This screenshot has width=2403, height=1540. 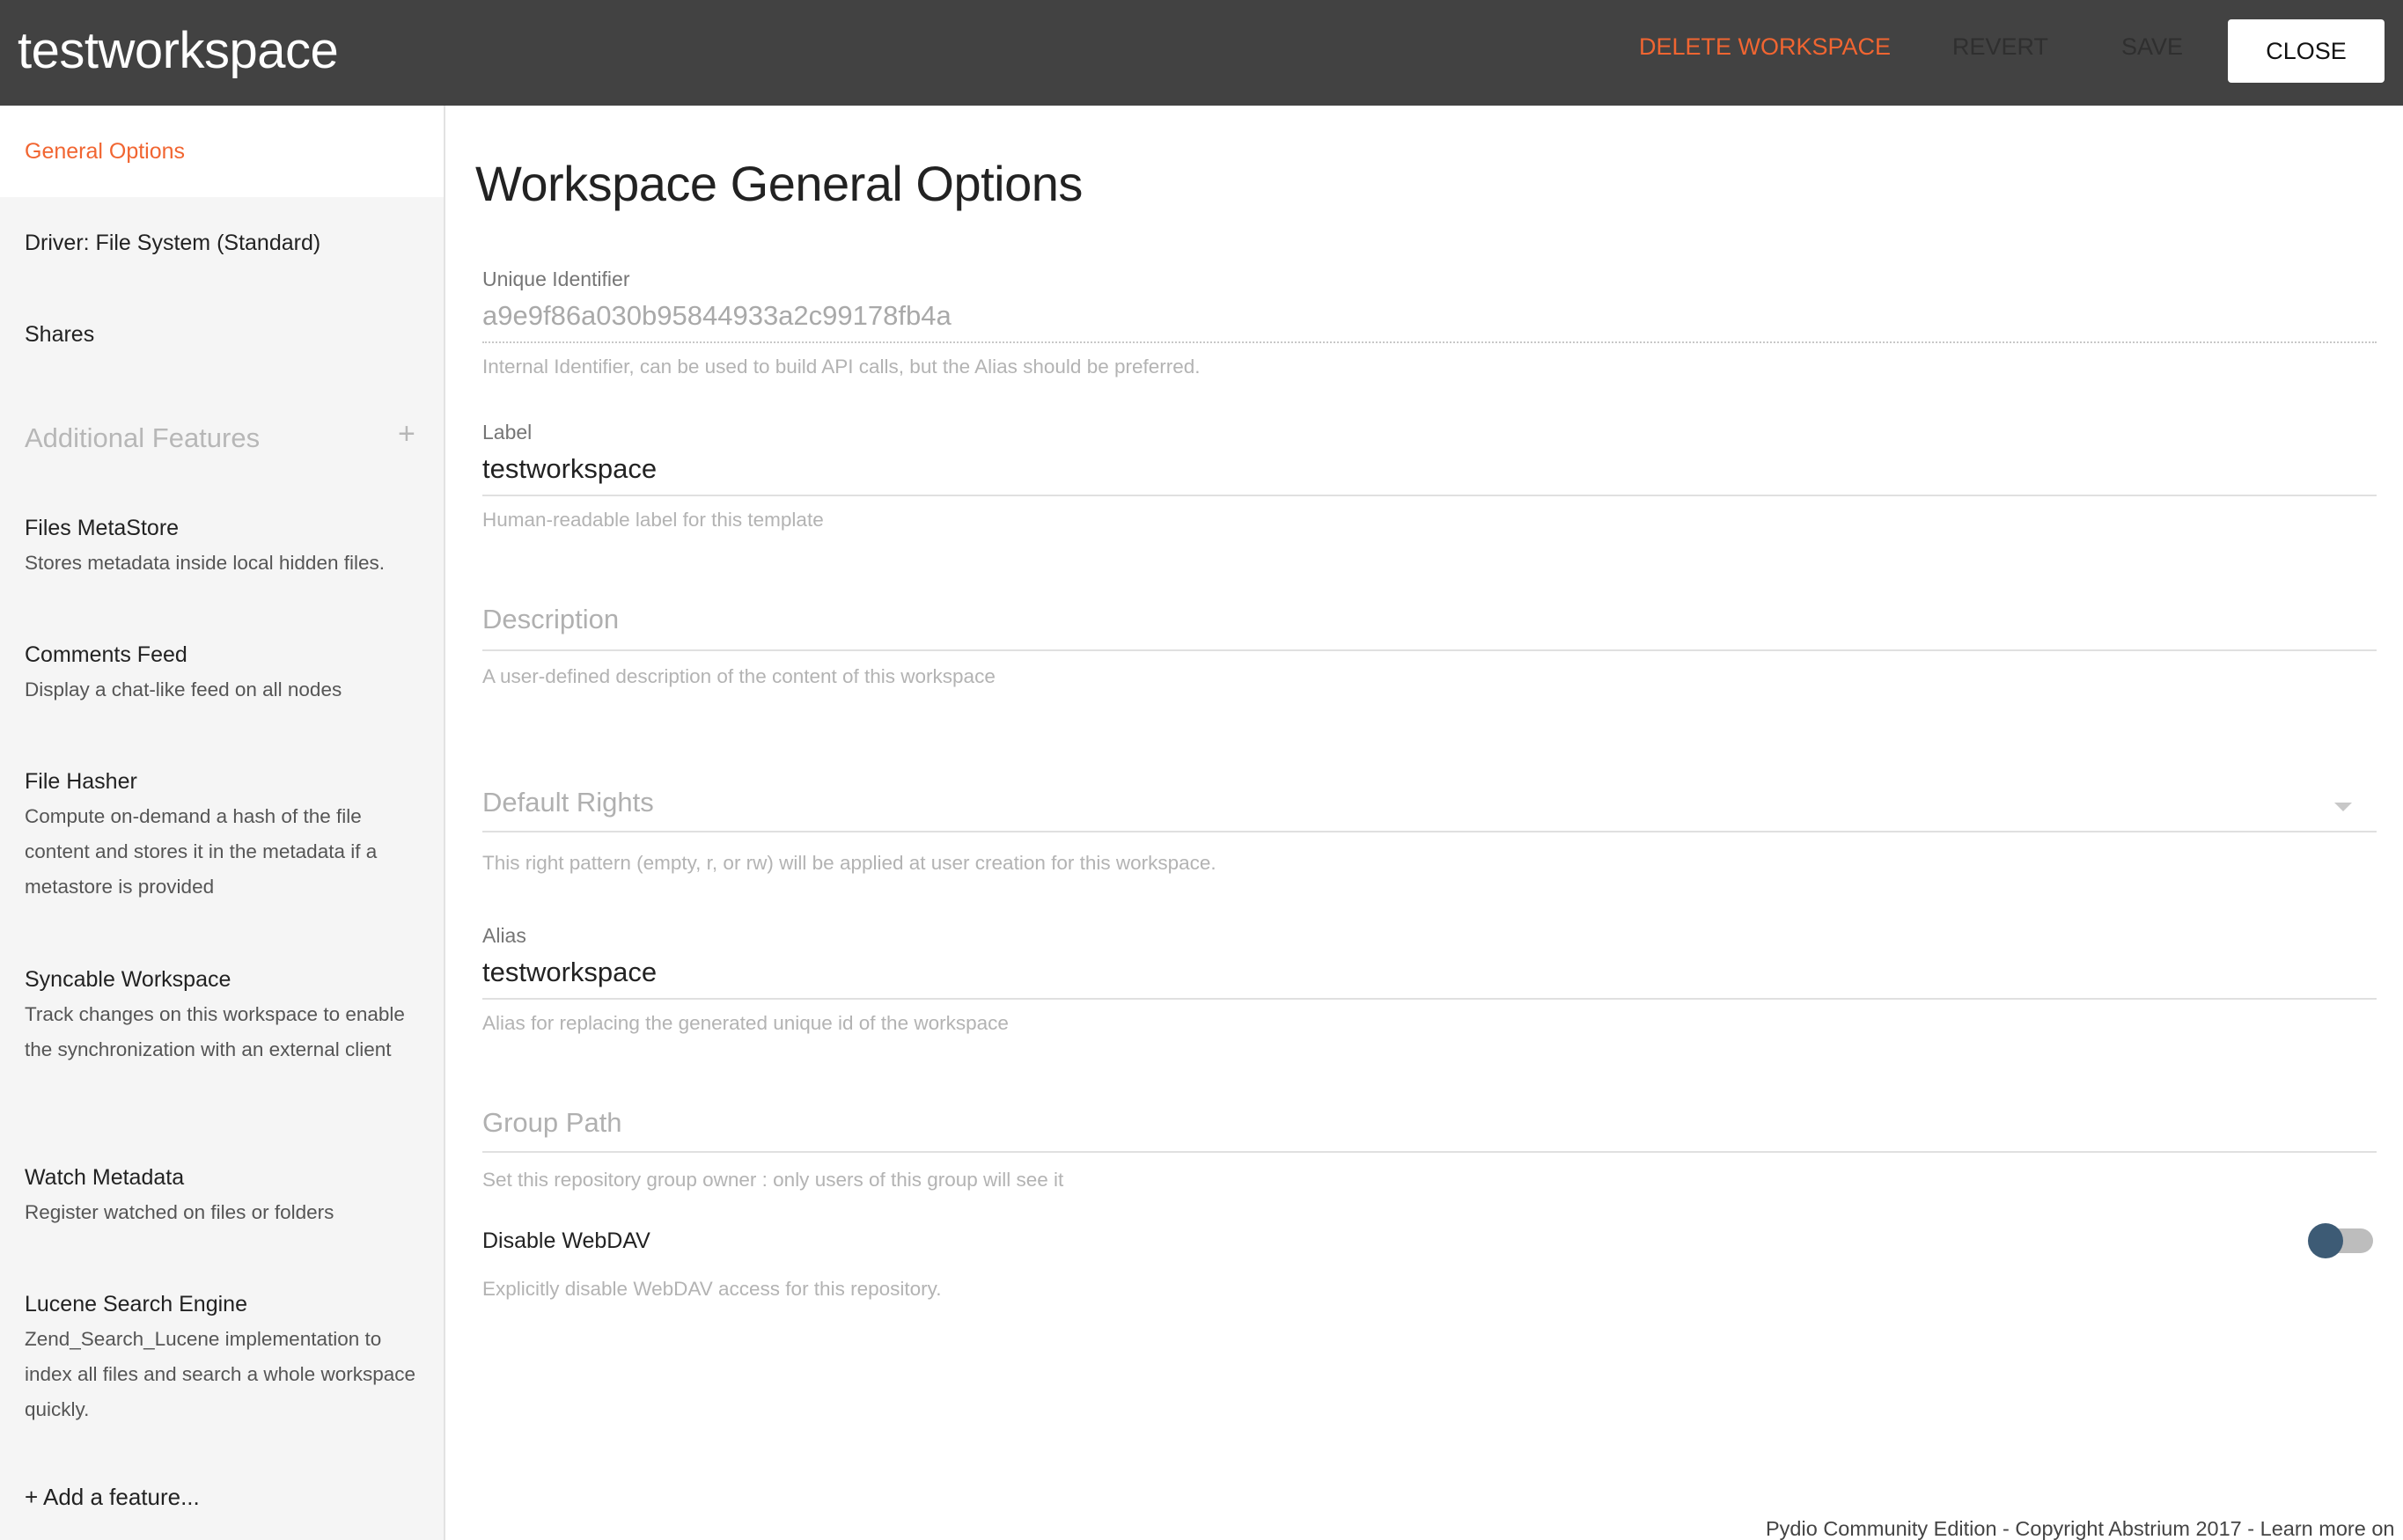 I want to click on description-input: Description, so click(x=1429, y=619).